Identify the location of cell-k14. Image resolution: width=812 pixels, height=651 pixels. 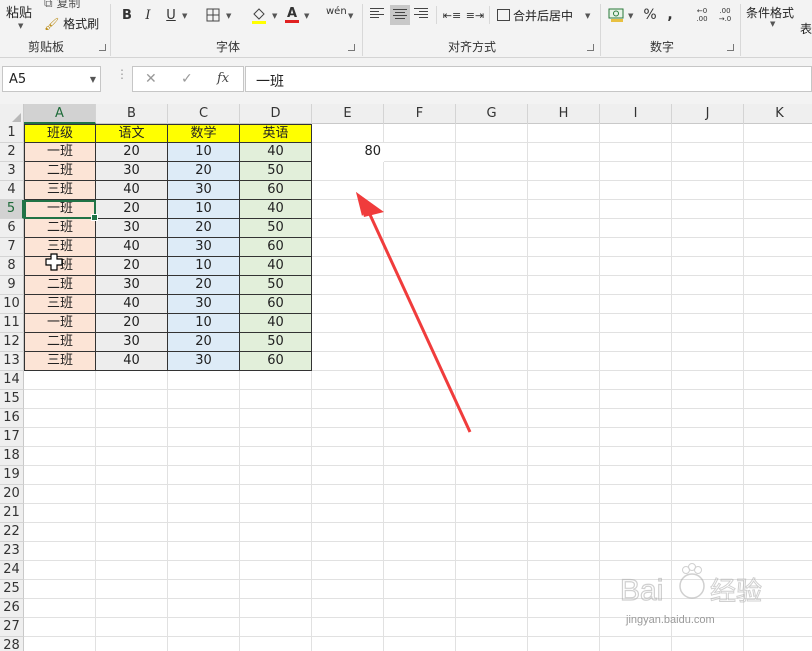
(778, 380).